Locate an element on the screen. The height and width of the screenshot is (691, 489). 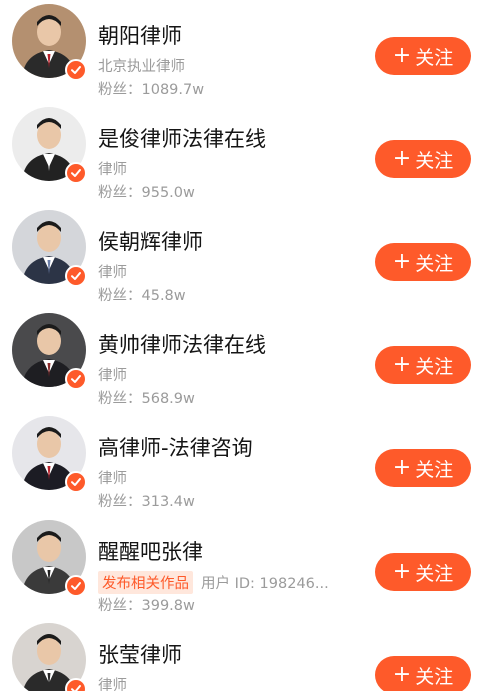
user-description: 北京执业律师 is located at coordinates (141, 67).